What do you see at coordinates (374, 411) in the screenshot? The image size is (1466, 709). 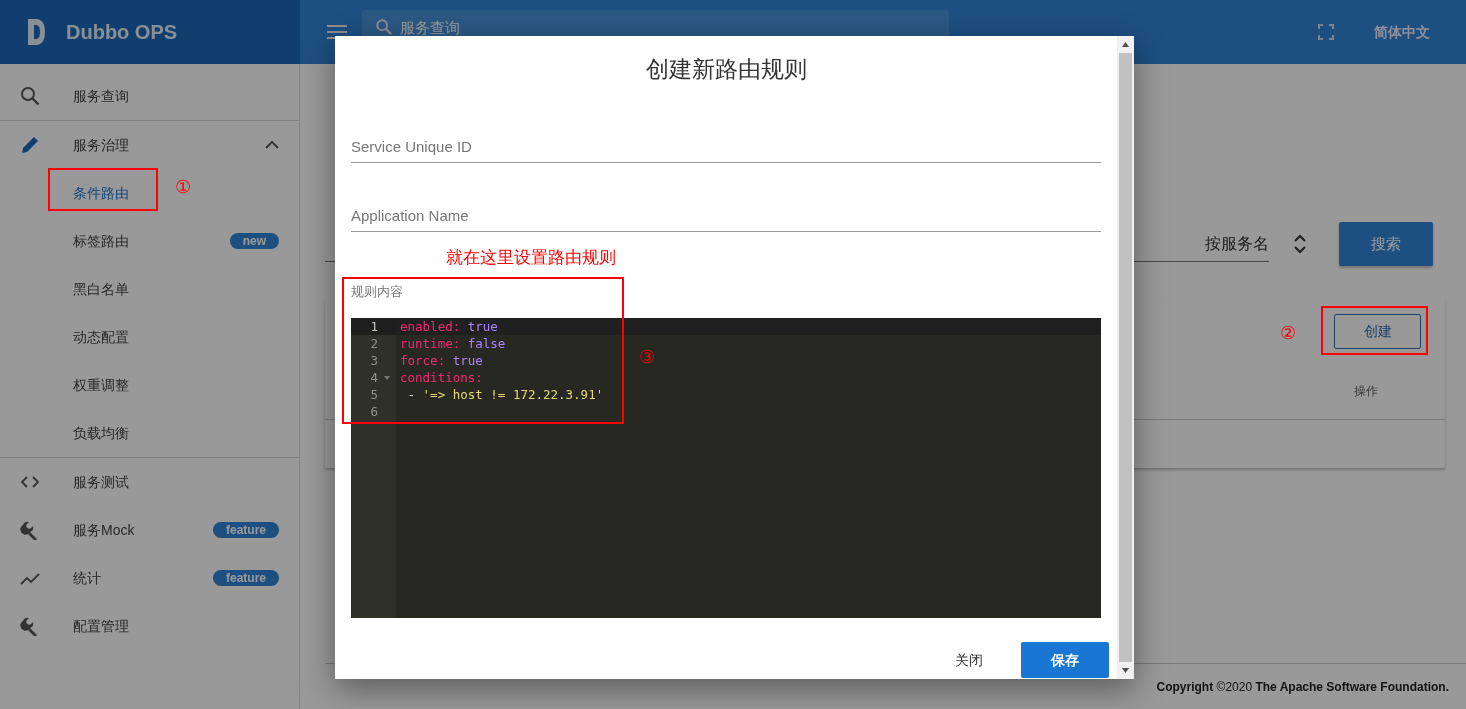 I see `line-number: 6` at bounding box center [374, 411].